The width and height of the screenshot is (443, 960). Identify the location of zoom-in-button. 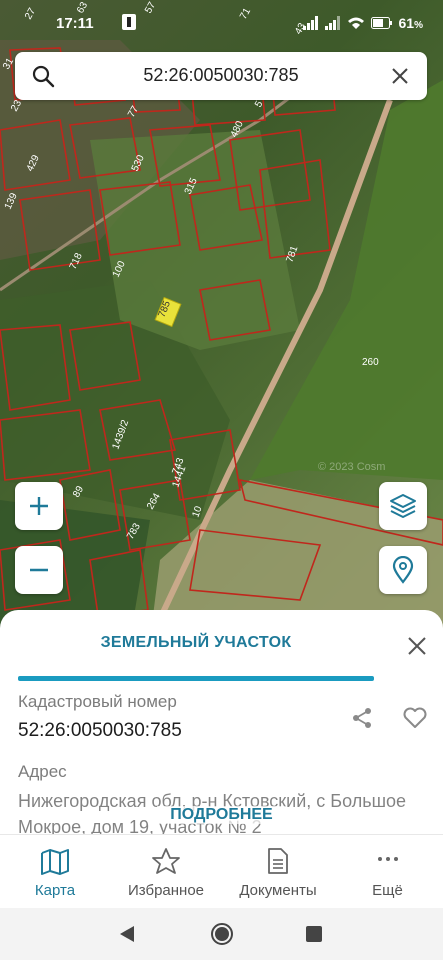
(39, 506).